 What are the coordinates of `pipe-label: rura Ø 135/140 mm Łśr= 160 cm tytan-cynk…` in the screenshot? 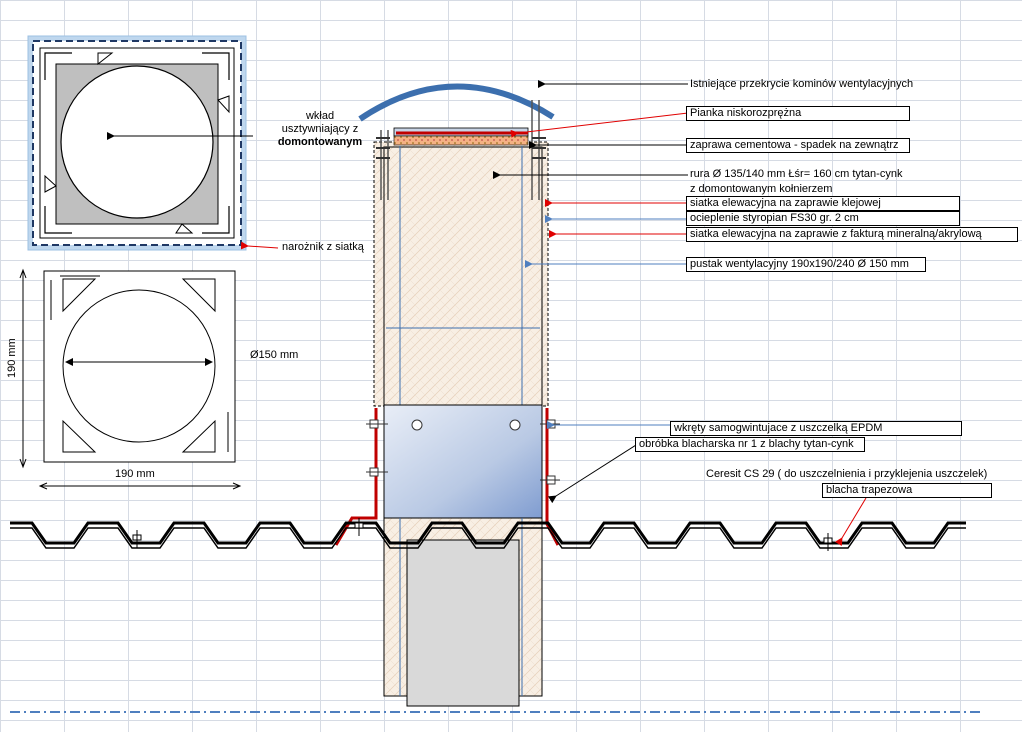 It's located at (796, 182).